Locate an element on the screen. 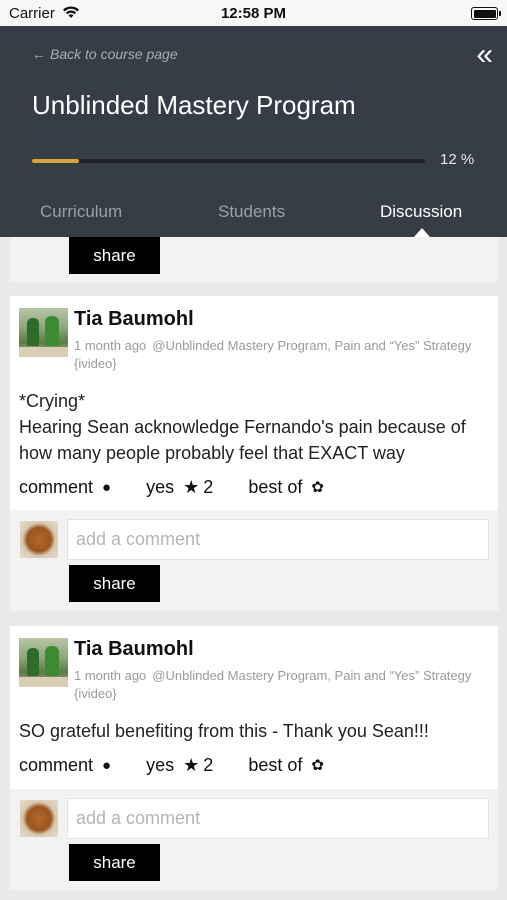 The image size is (507, 900). double-chevron-left-icon: « is located at coordinates (484, 55).